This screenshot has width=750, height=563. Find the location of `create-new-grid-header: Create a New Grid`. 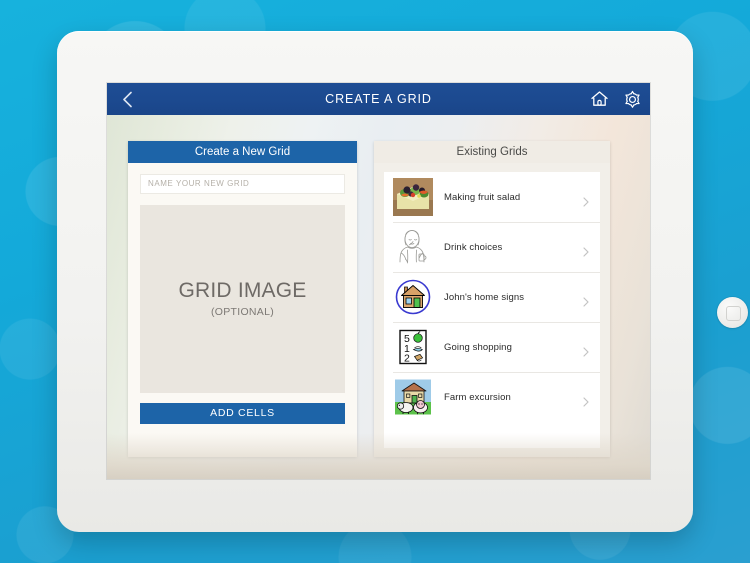

create-new-grid-header: Create a New Grid is located at coordinates (242, 152).